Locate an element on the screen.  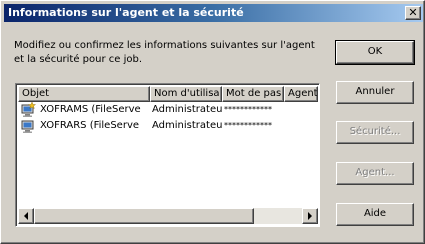
computer-icon is located at coordinates (27, 126).